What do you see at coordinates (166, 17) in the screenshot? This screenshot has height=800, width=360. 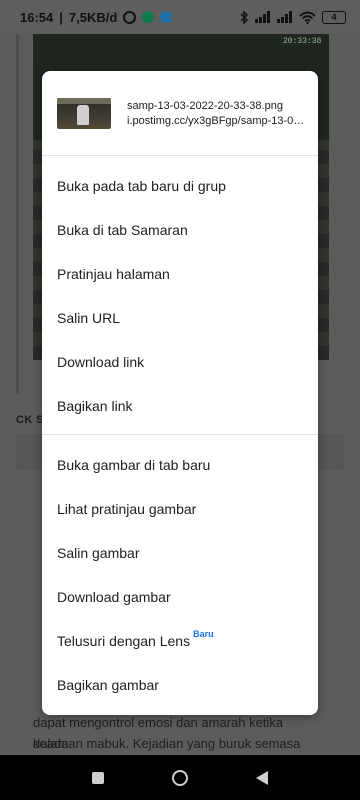 I see `telegram-icon` at bounding box center [166, 17].